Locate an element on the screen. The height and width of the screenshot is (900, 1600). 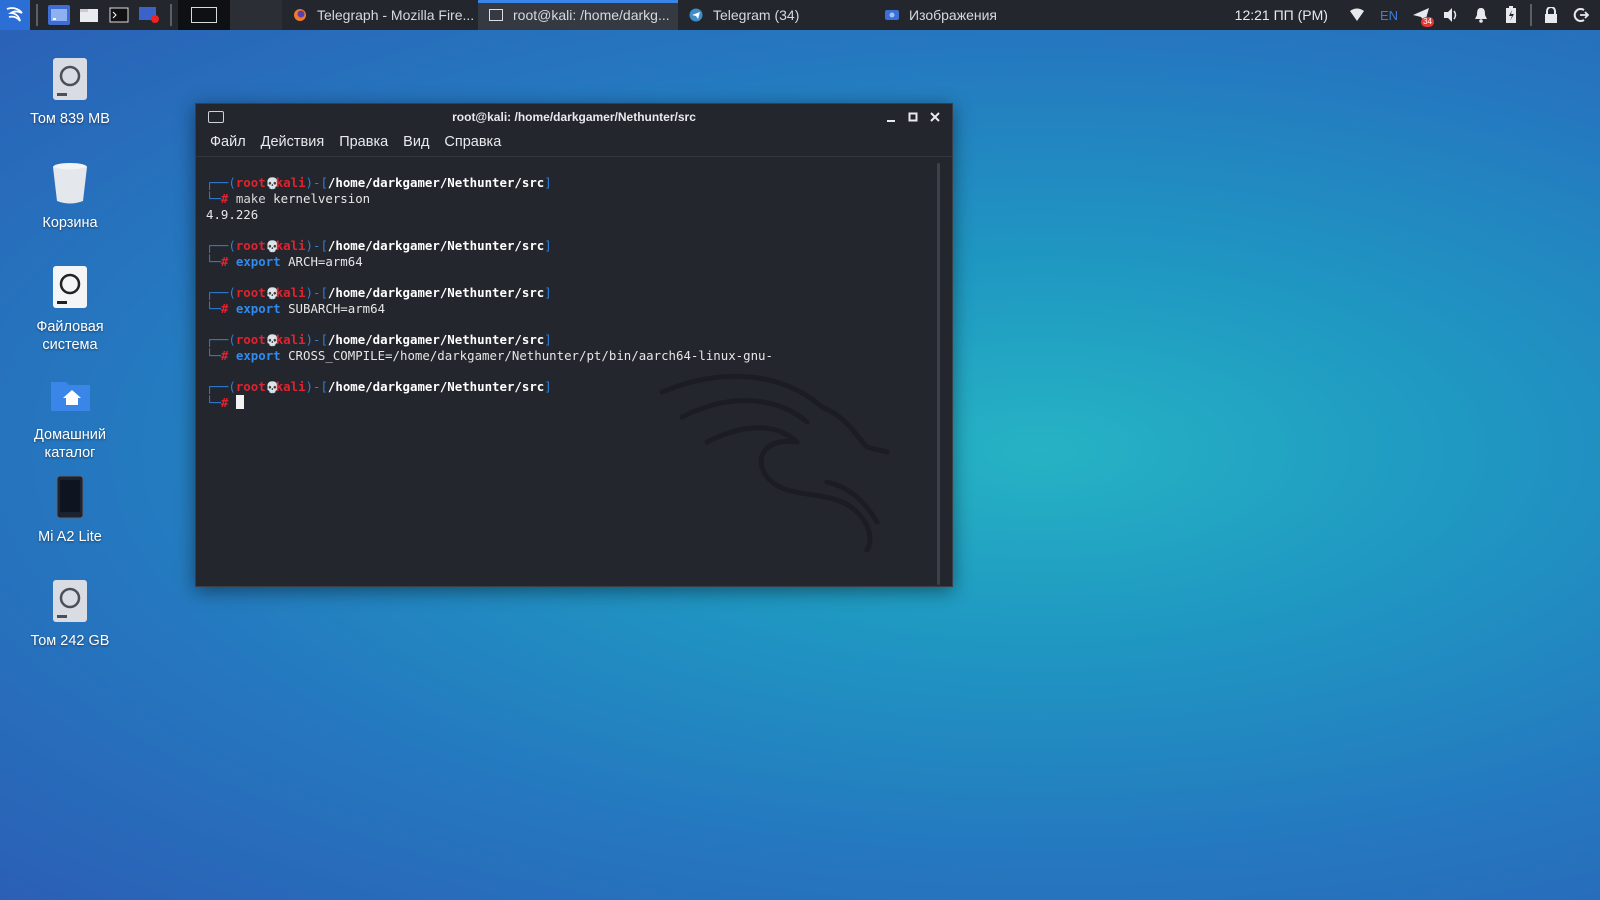
desktop-icon-volume-839mb: Том 839 MB is located at coordinates (70, 92).